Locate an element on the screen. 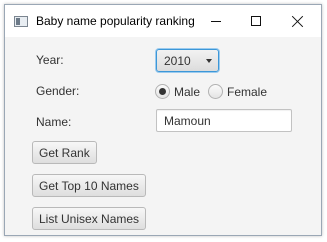 The width and height of the screenshot is (327, 242). year-label: Year: is located at coordinates (50, 60).